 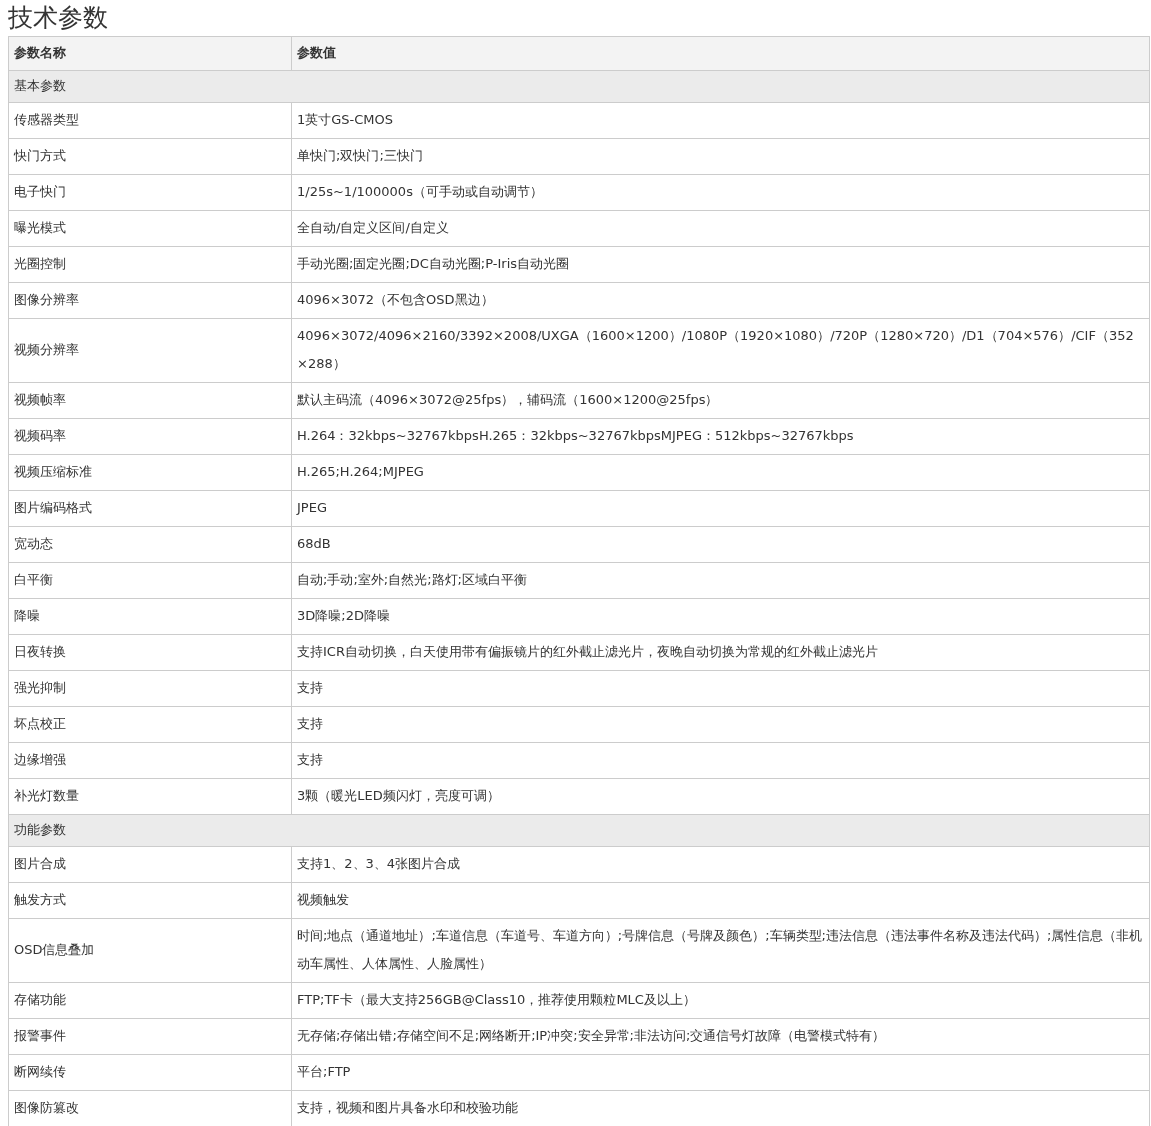 What do you see at coordinates (720, 300) in the screenshot?
I see `param-value-cell: 4096×3072（不包含OSD黑边）` at bounding box center [720, 300].